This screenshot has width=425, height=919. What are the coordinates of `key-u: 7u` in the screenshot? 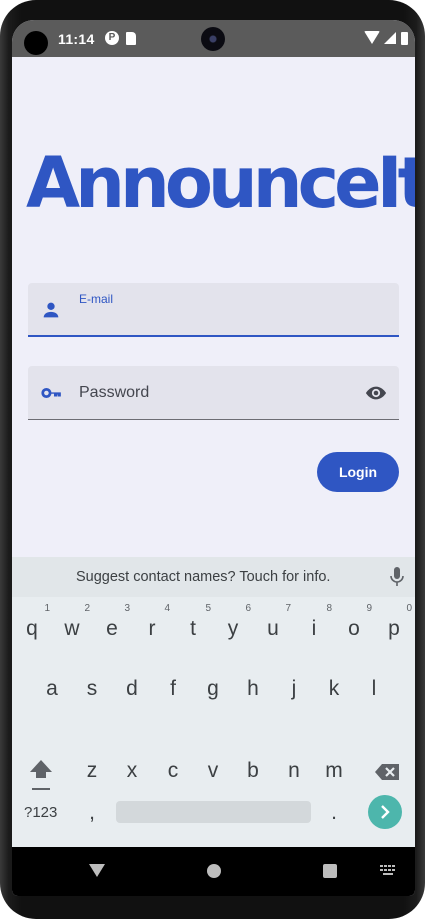 It's located at (273, 622).